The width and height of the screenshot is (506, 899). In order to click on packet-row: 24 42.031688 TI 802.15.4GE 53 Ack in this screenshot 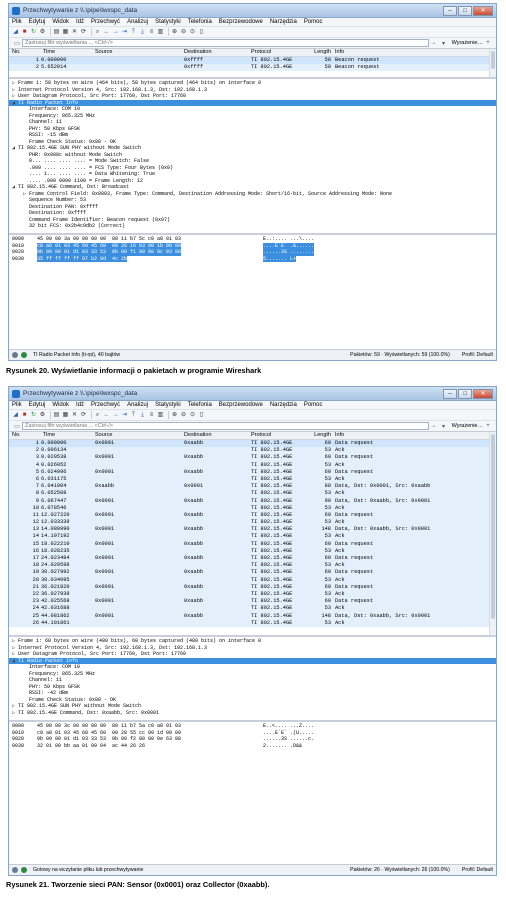, I will do `click(252, 609)`.